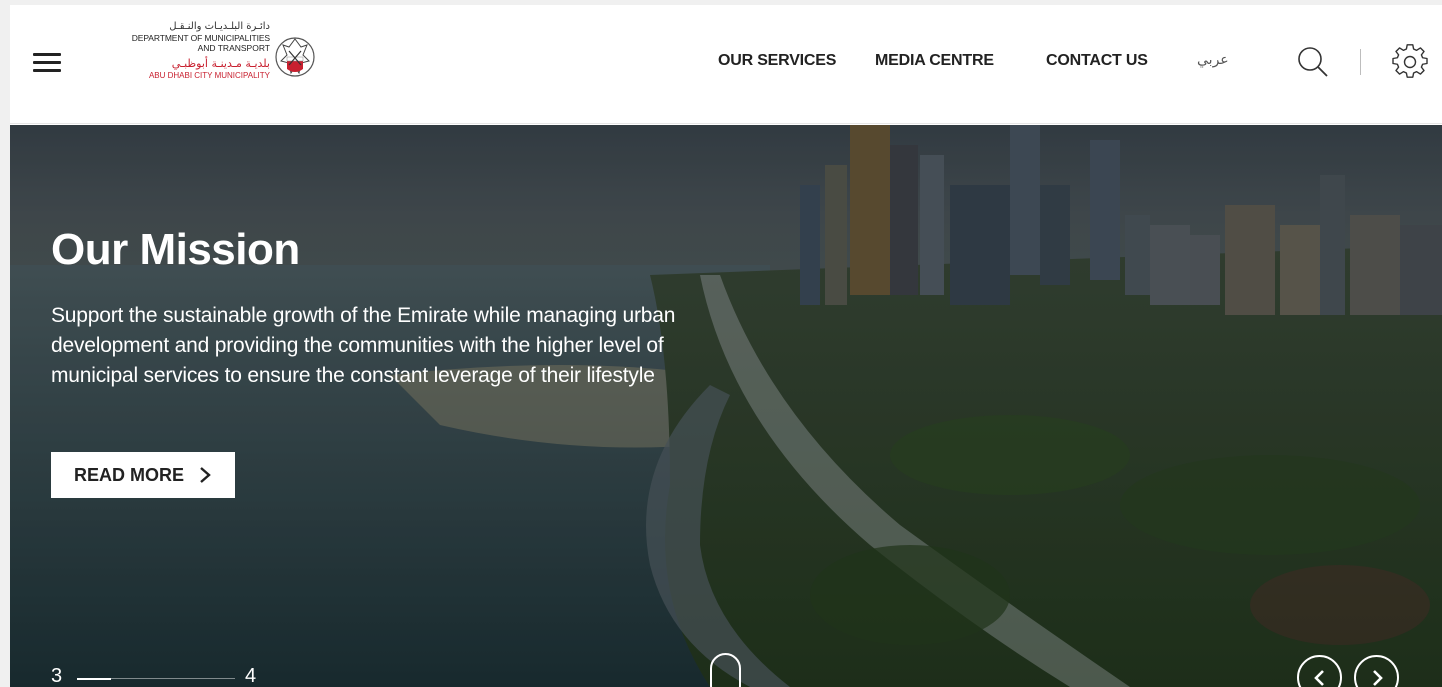  What do you see at coordinates (1410, 62) in the screenshot?
I see `gear-icon` at bounding box center [1410, 62].